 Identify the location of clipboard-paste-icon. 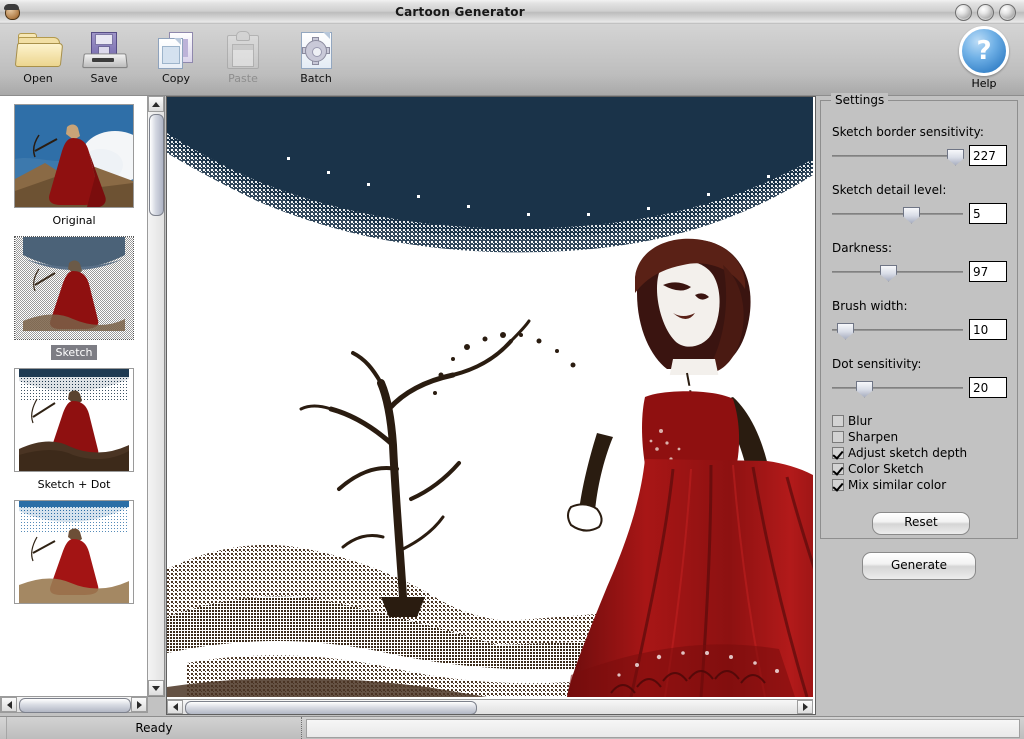
(243, 50).